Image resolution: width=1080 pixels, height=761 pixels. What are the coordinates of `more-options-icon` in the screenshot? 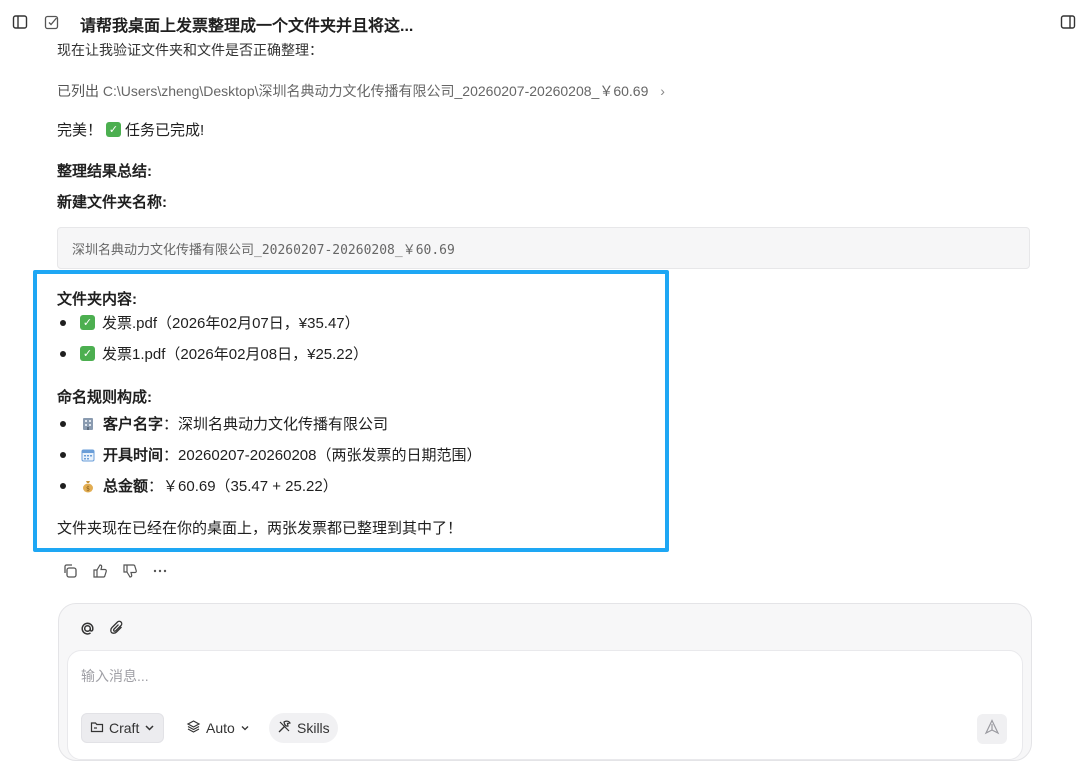 It's located at (160, 571).